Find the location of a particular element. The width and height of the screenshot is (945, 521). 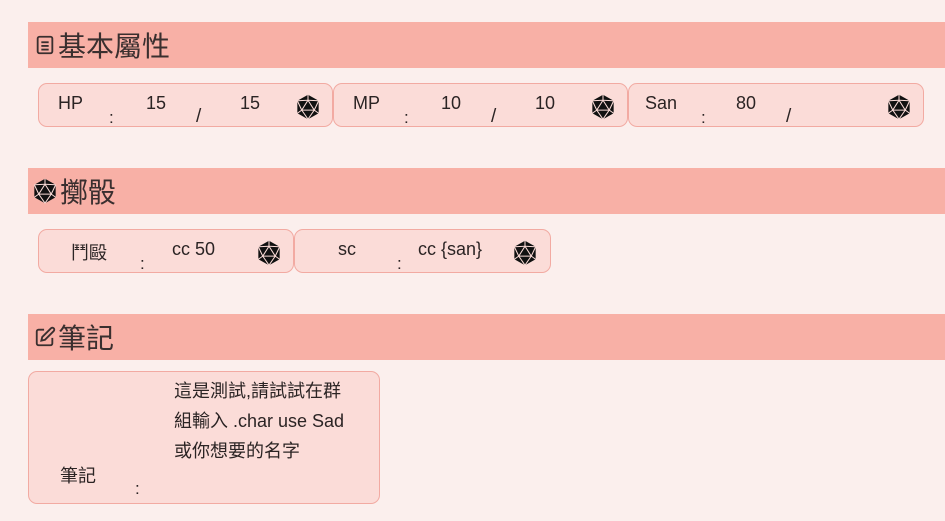

roll-command: cc {san} is located at coordinates (450, 249).